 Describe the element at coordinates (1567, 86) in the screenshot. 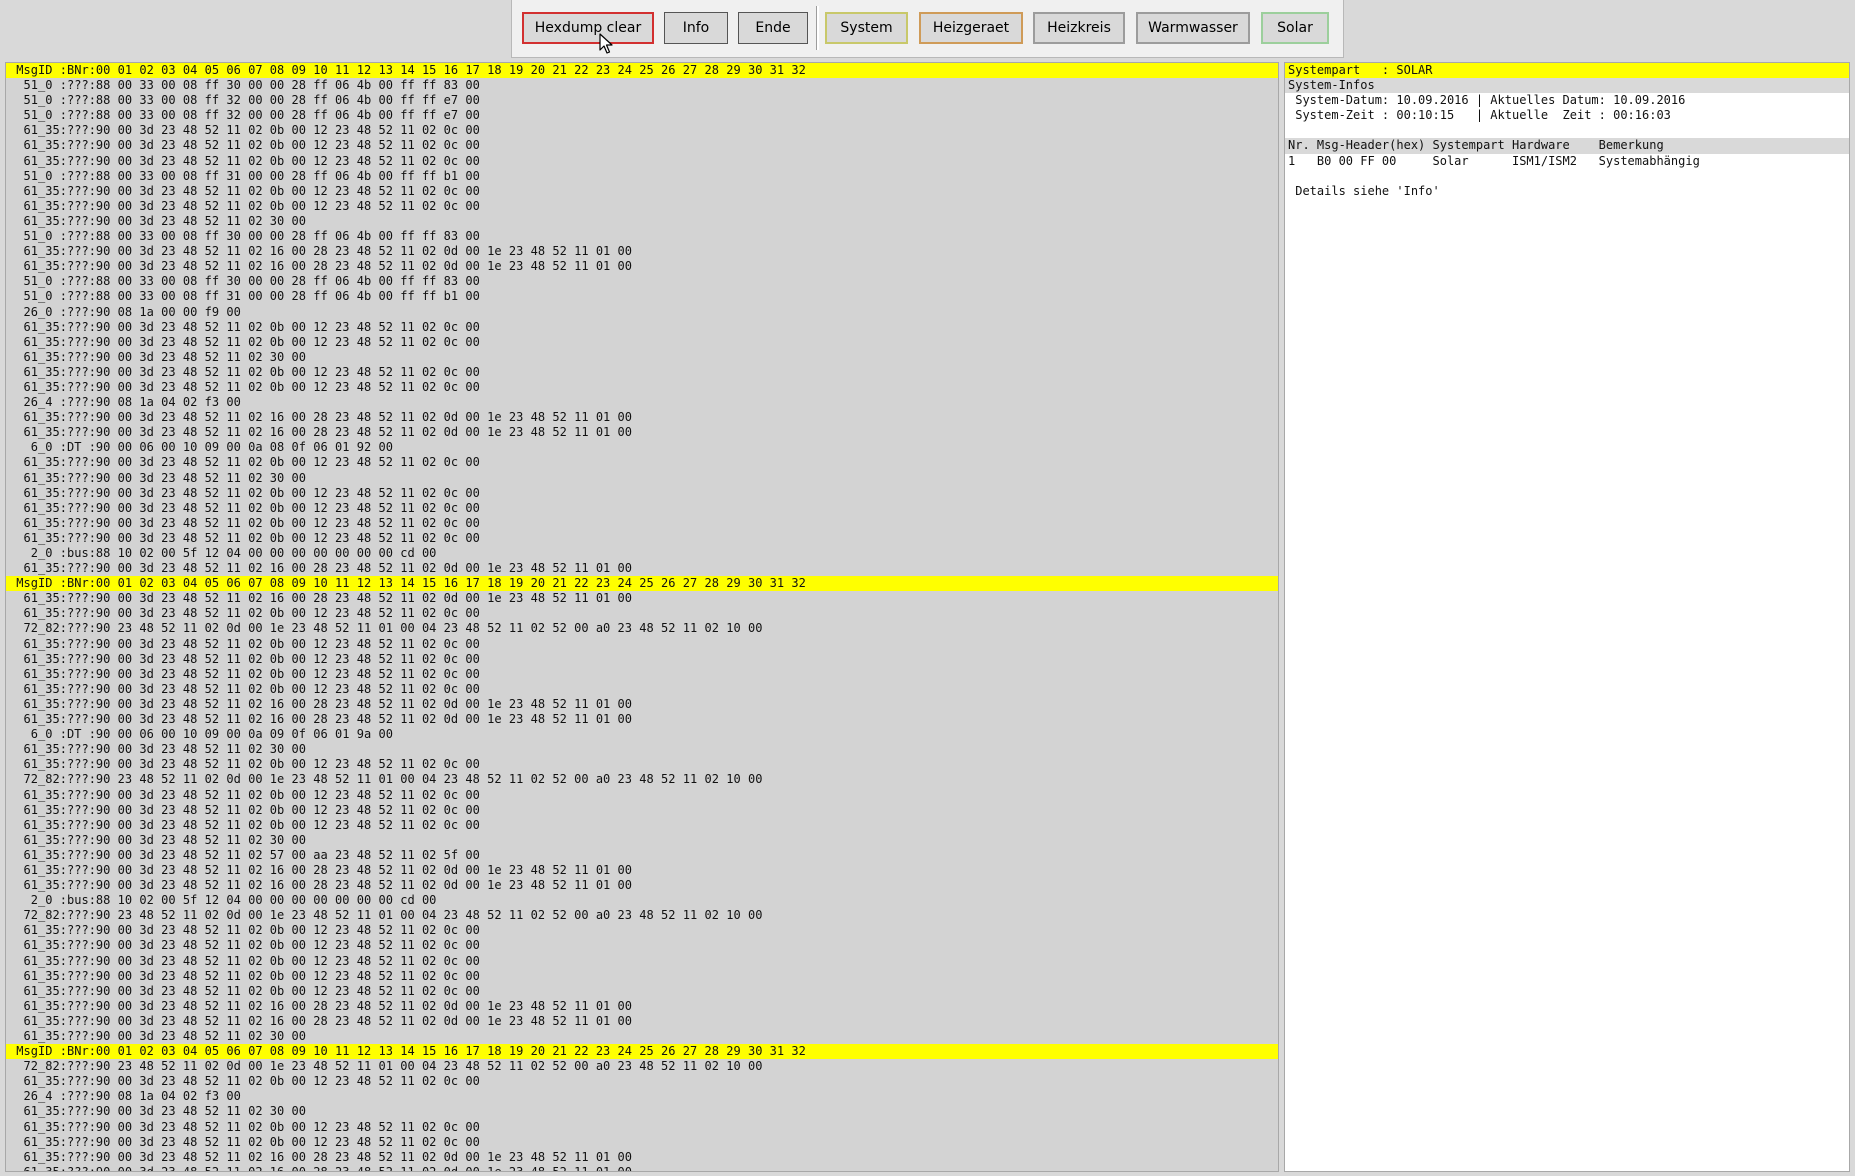

I see `info-line: System-Infos` at that location.